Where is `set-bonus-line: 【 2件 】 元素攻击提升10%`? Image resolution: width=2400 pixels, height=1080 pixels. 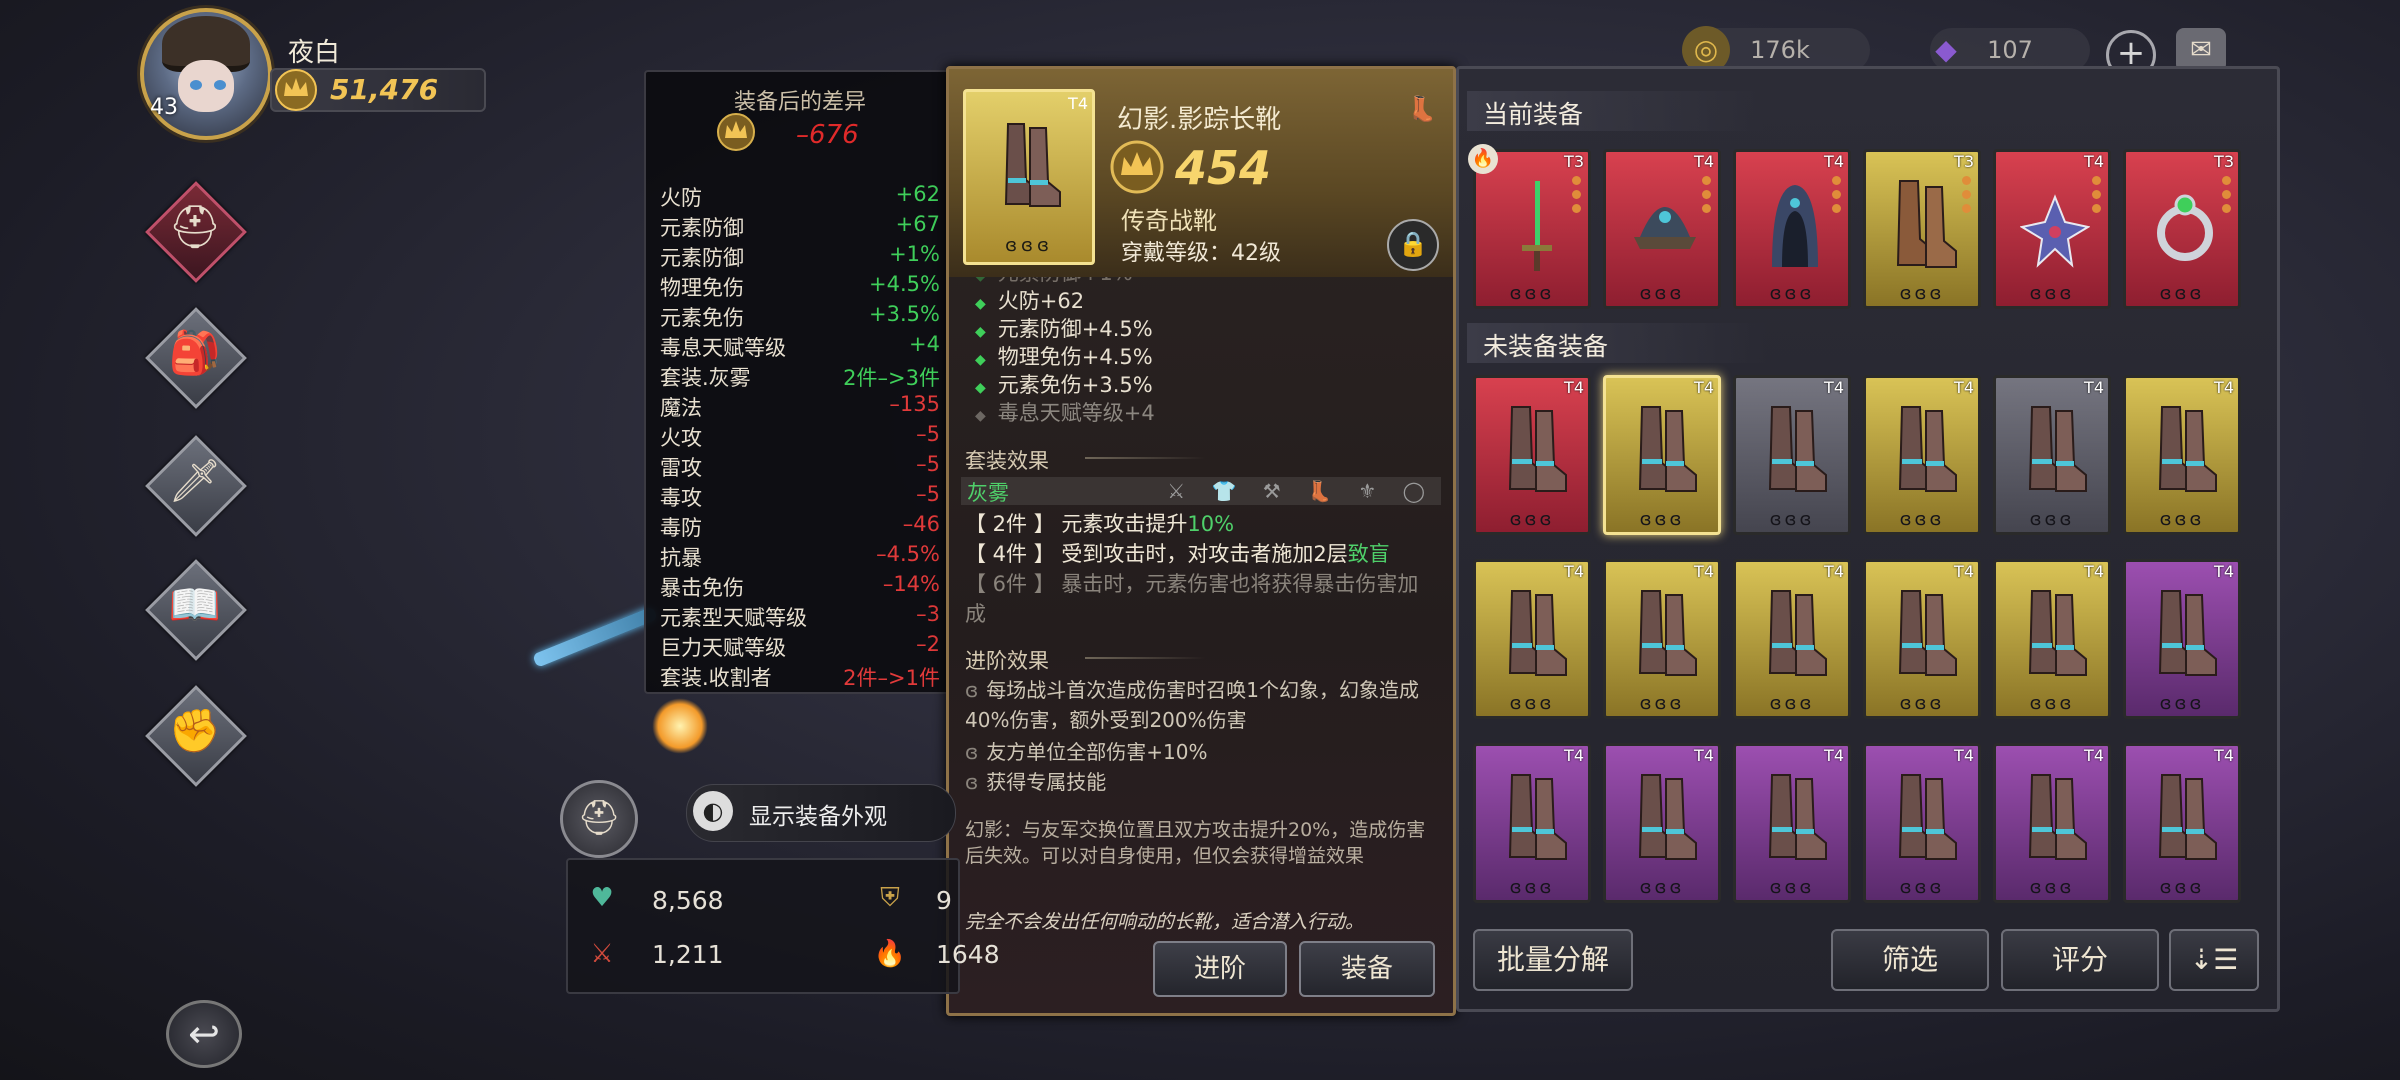 set-bonus-line: 【 2件 】 元素攻击提升10% is located at coordinates (1200, 524).